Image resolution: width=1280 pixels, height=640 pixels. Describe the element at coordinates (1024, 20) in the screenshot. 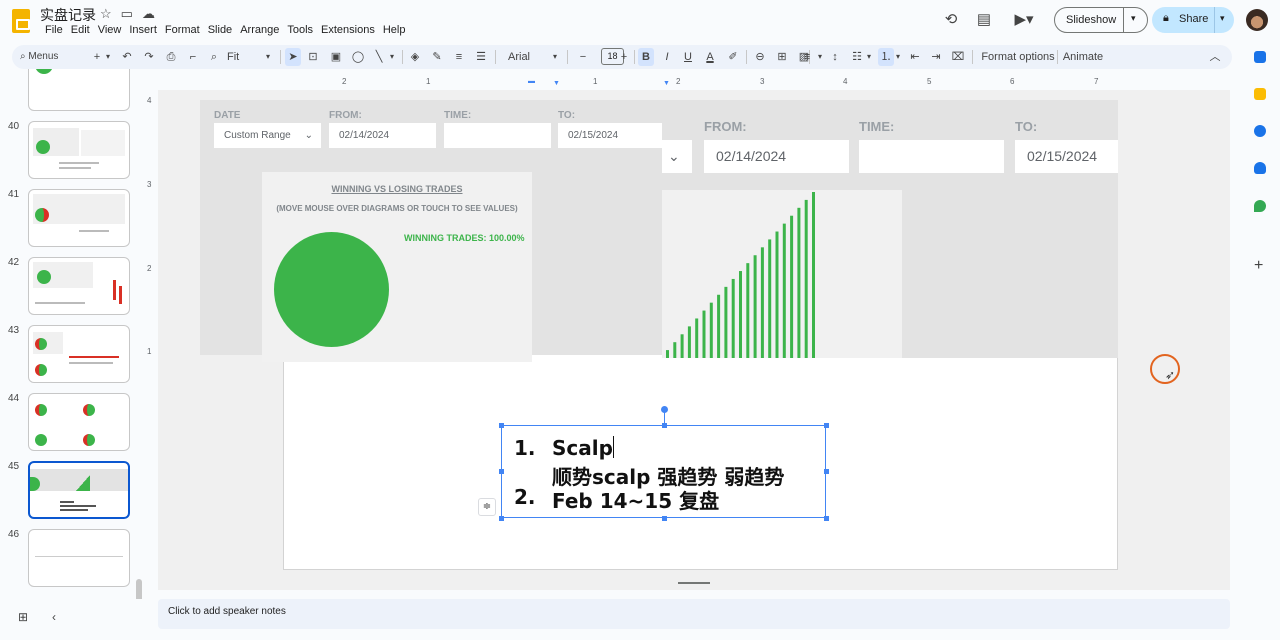

I see `meet-icon: ▶▾` at that location.